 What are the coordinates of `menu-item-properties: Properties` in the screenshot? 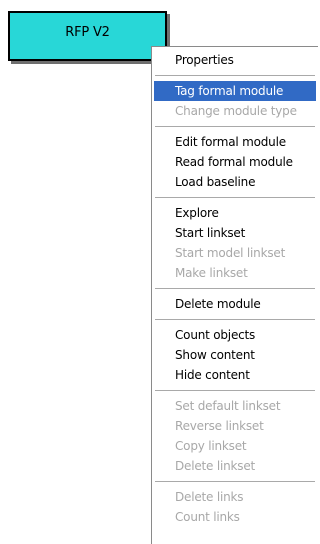 It's located at (235, 60).